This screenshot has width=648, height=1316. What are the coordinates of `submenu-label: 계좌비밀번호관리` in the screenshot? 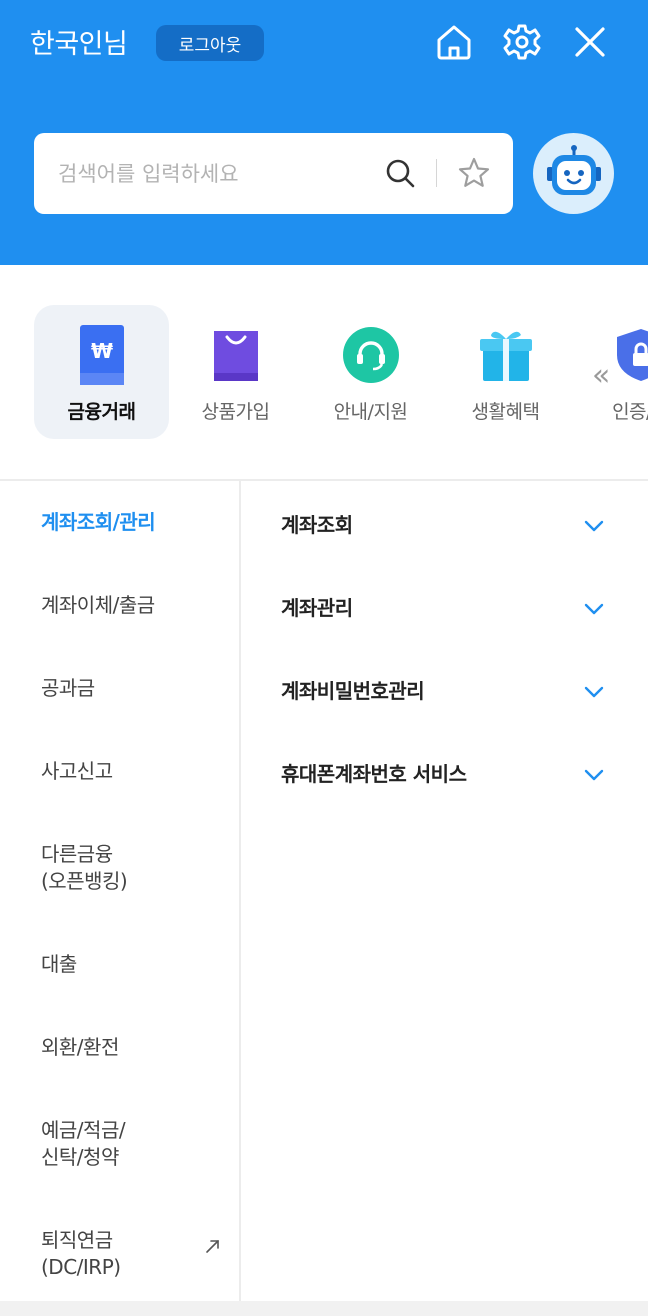 It's located at (353, 691).